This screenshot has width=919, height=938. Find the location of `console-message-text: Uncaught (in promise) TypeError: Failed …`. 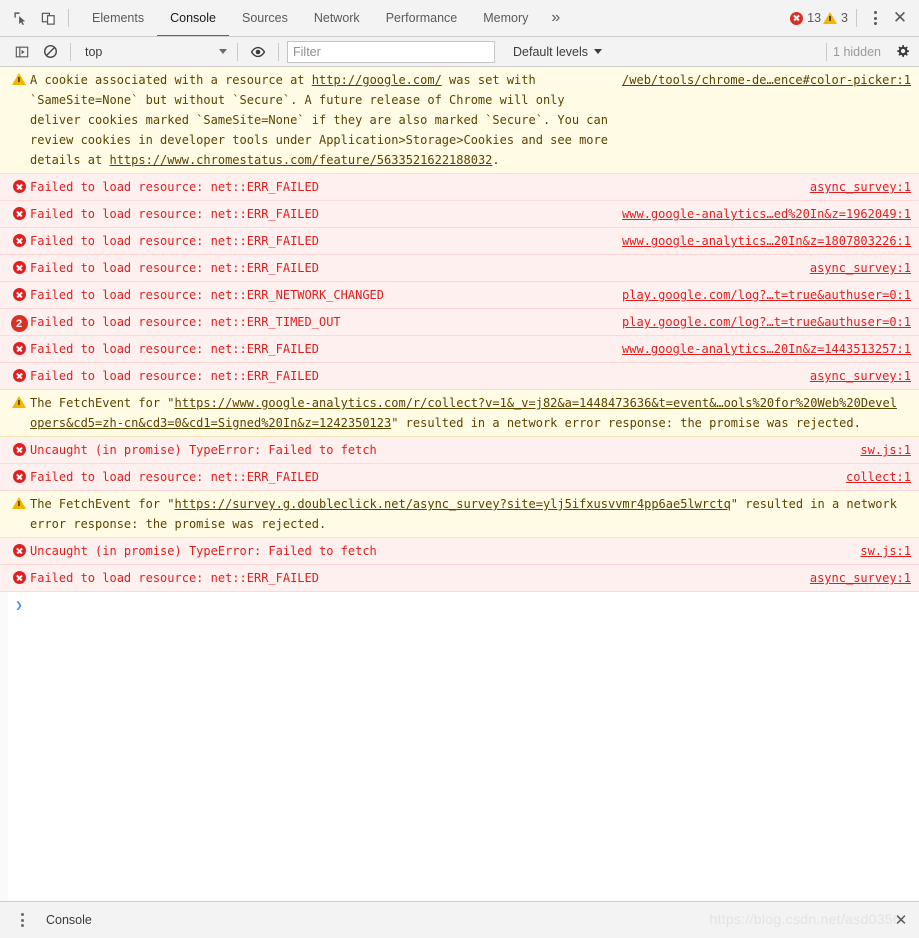

console-message-text: Uncaught (in promise) TypeError: Failed … is located at coordinates (445, 551).